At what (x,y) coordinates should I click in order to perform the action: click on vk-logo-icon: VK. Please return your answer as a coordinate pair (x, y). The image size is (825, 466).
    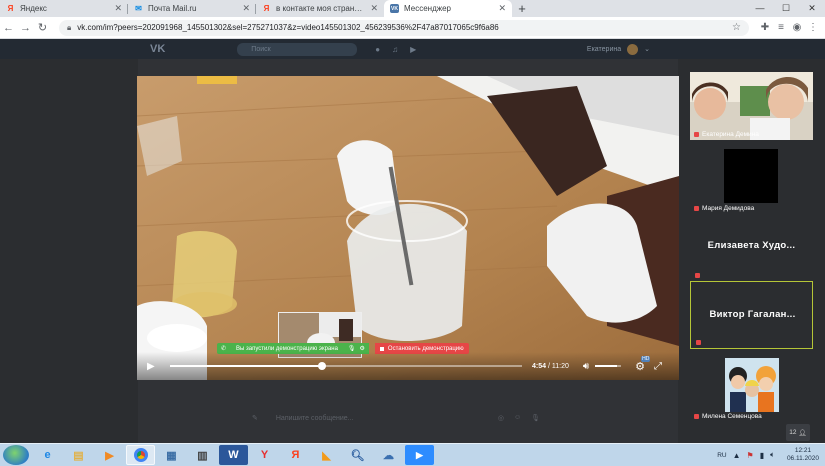
    Looking at the image, I should click on (157, 49).